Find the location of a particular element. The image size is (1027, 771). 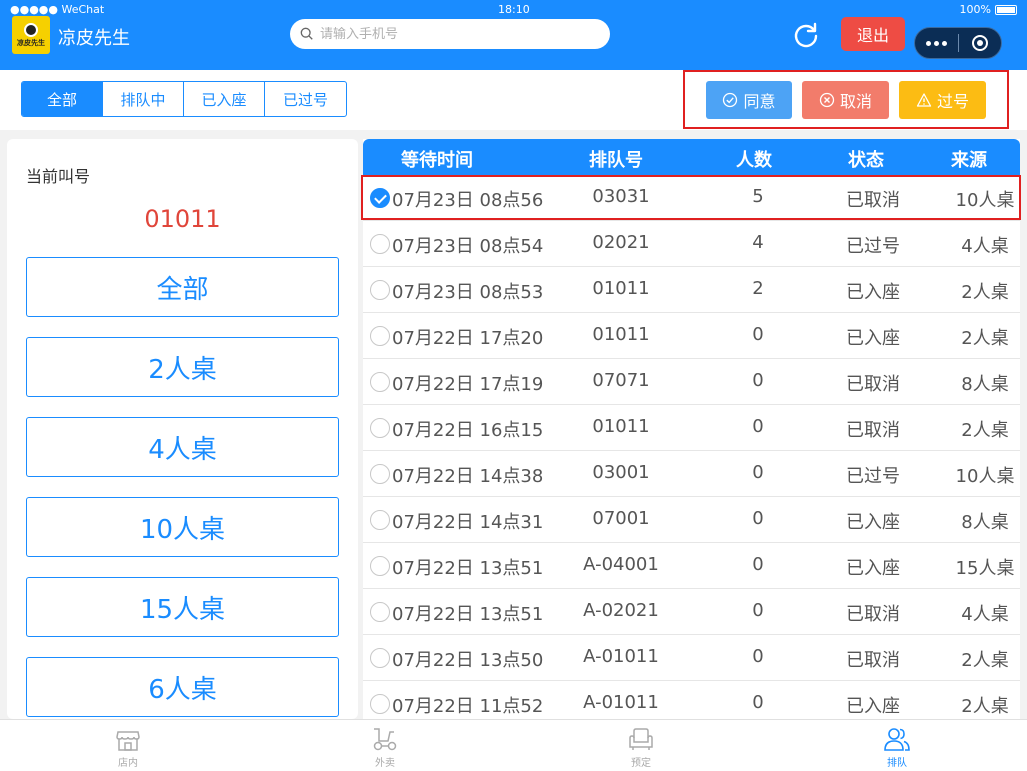

cell-wait-time: 07月22日 16点15 is located at coordinates (468, 430).